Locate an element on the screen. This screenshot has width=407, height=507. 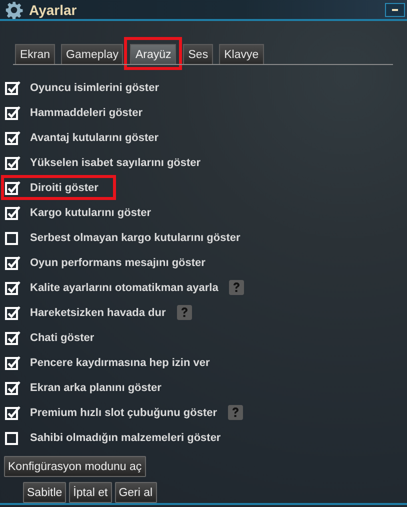
option-label: Avantaj kutularını göster is located at coordinates (94, 138).